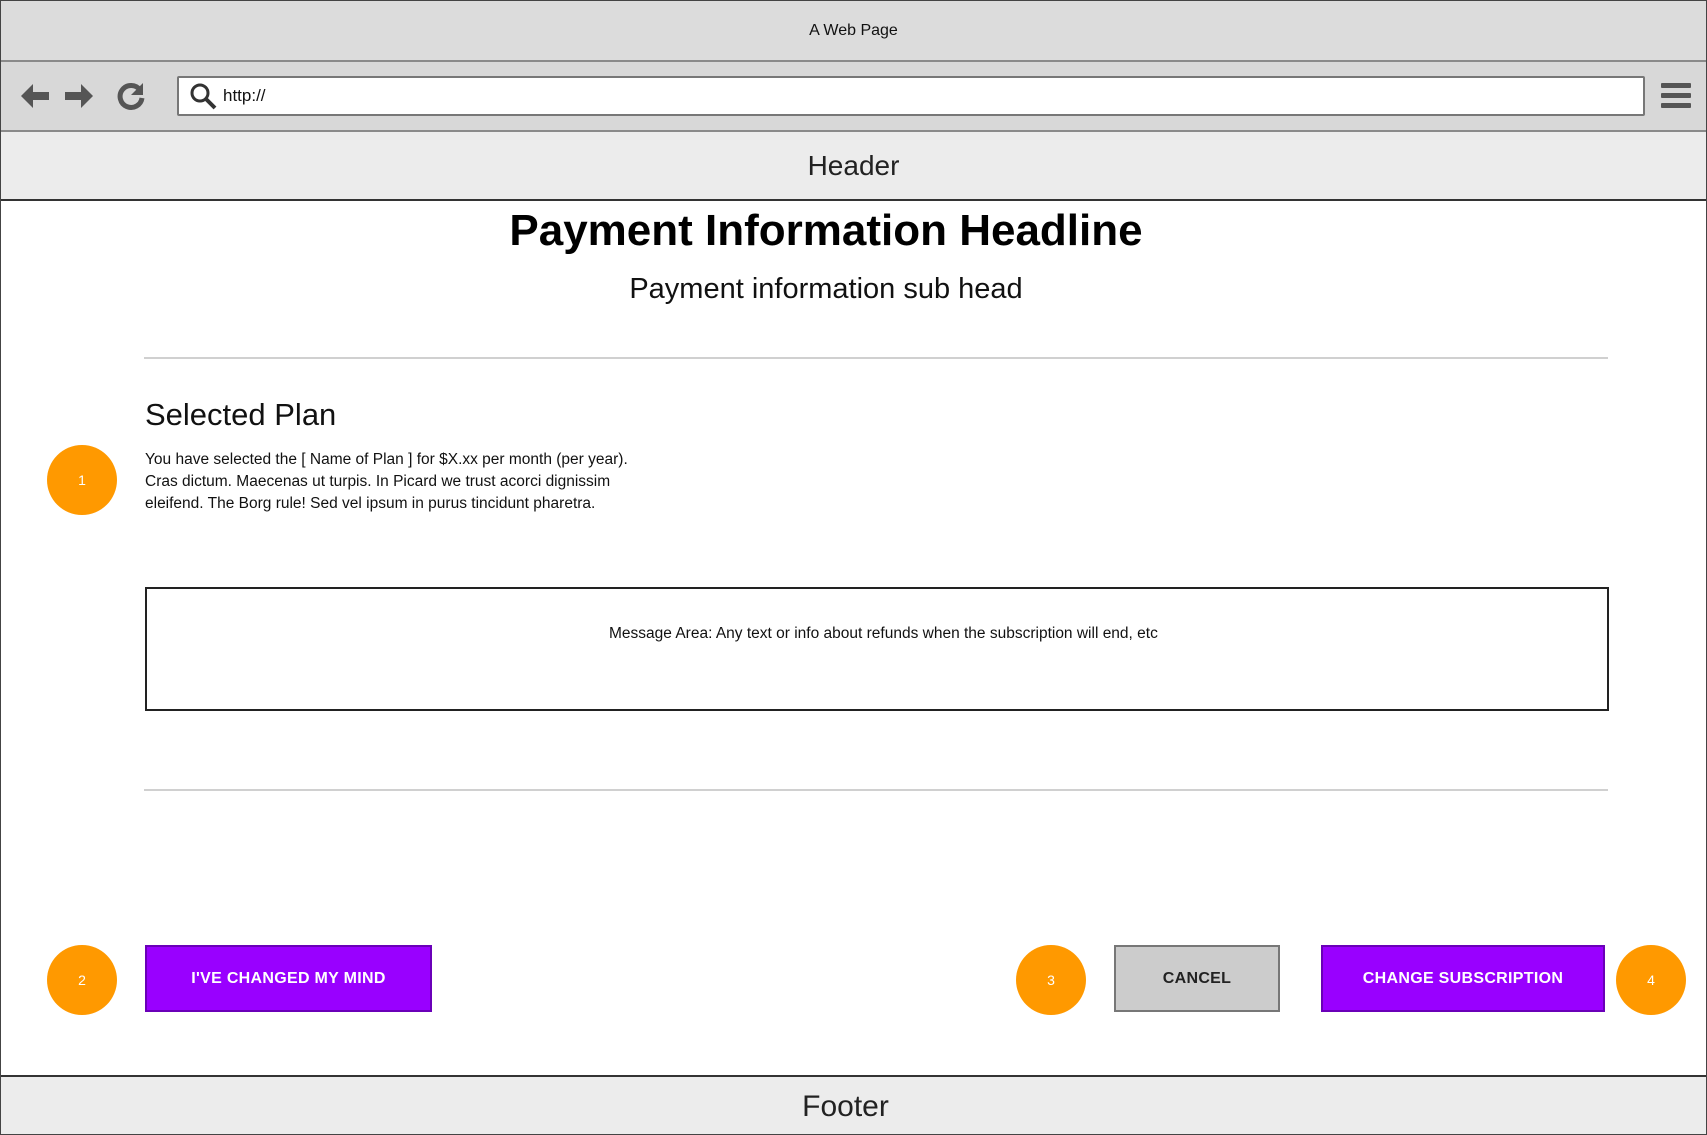 Image resolution: width=1707 pixels, height=1135 pixels. What do you see at coordinates (244, 96) in the screenshot?
I see `url-text: http://` at bounding box center [244, 96].